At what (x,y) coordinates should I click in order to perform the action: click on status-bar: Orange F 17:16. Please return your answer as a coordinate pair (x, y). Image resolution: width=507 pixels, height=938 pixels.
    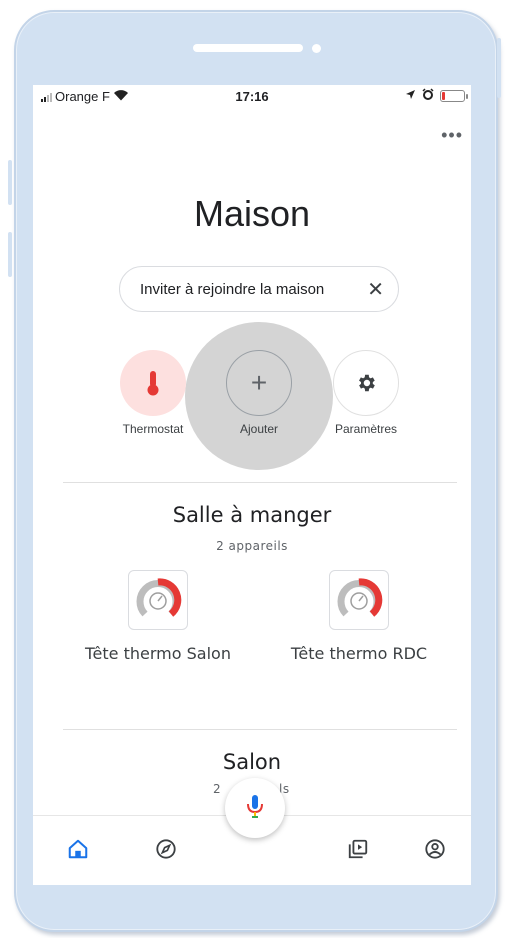
    Looking at the image, I should click on (252, 96).